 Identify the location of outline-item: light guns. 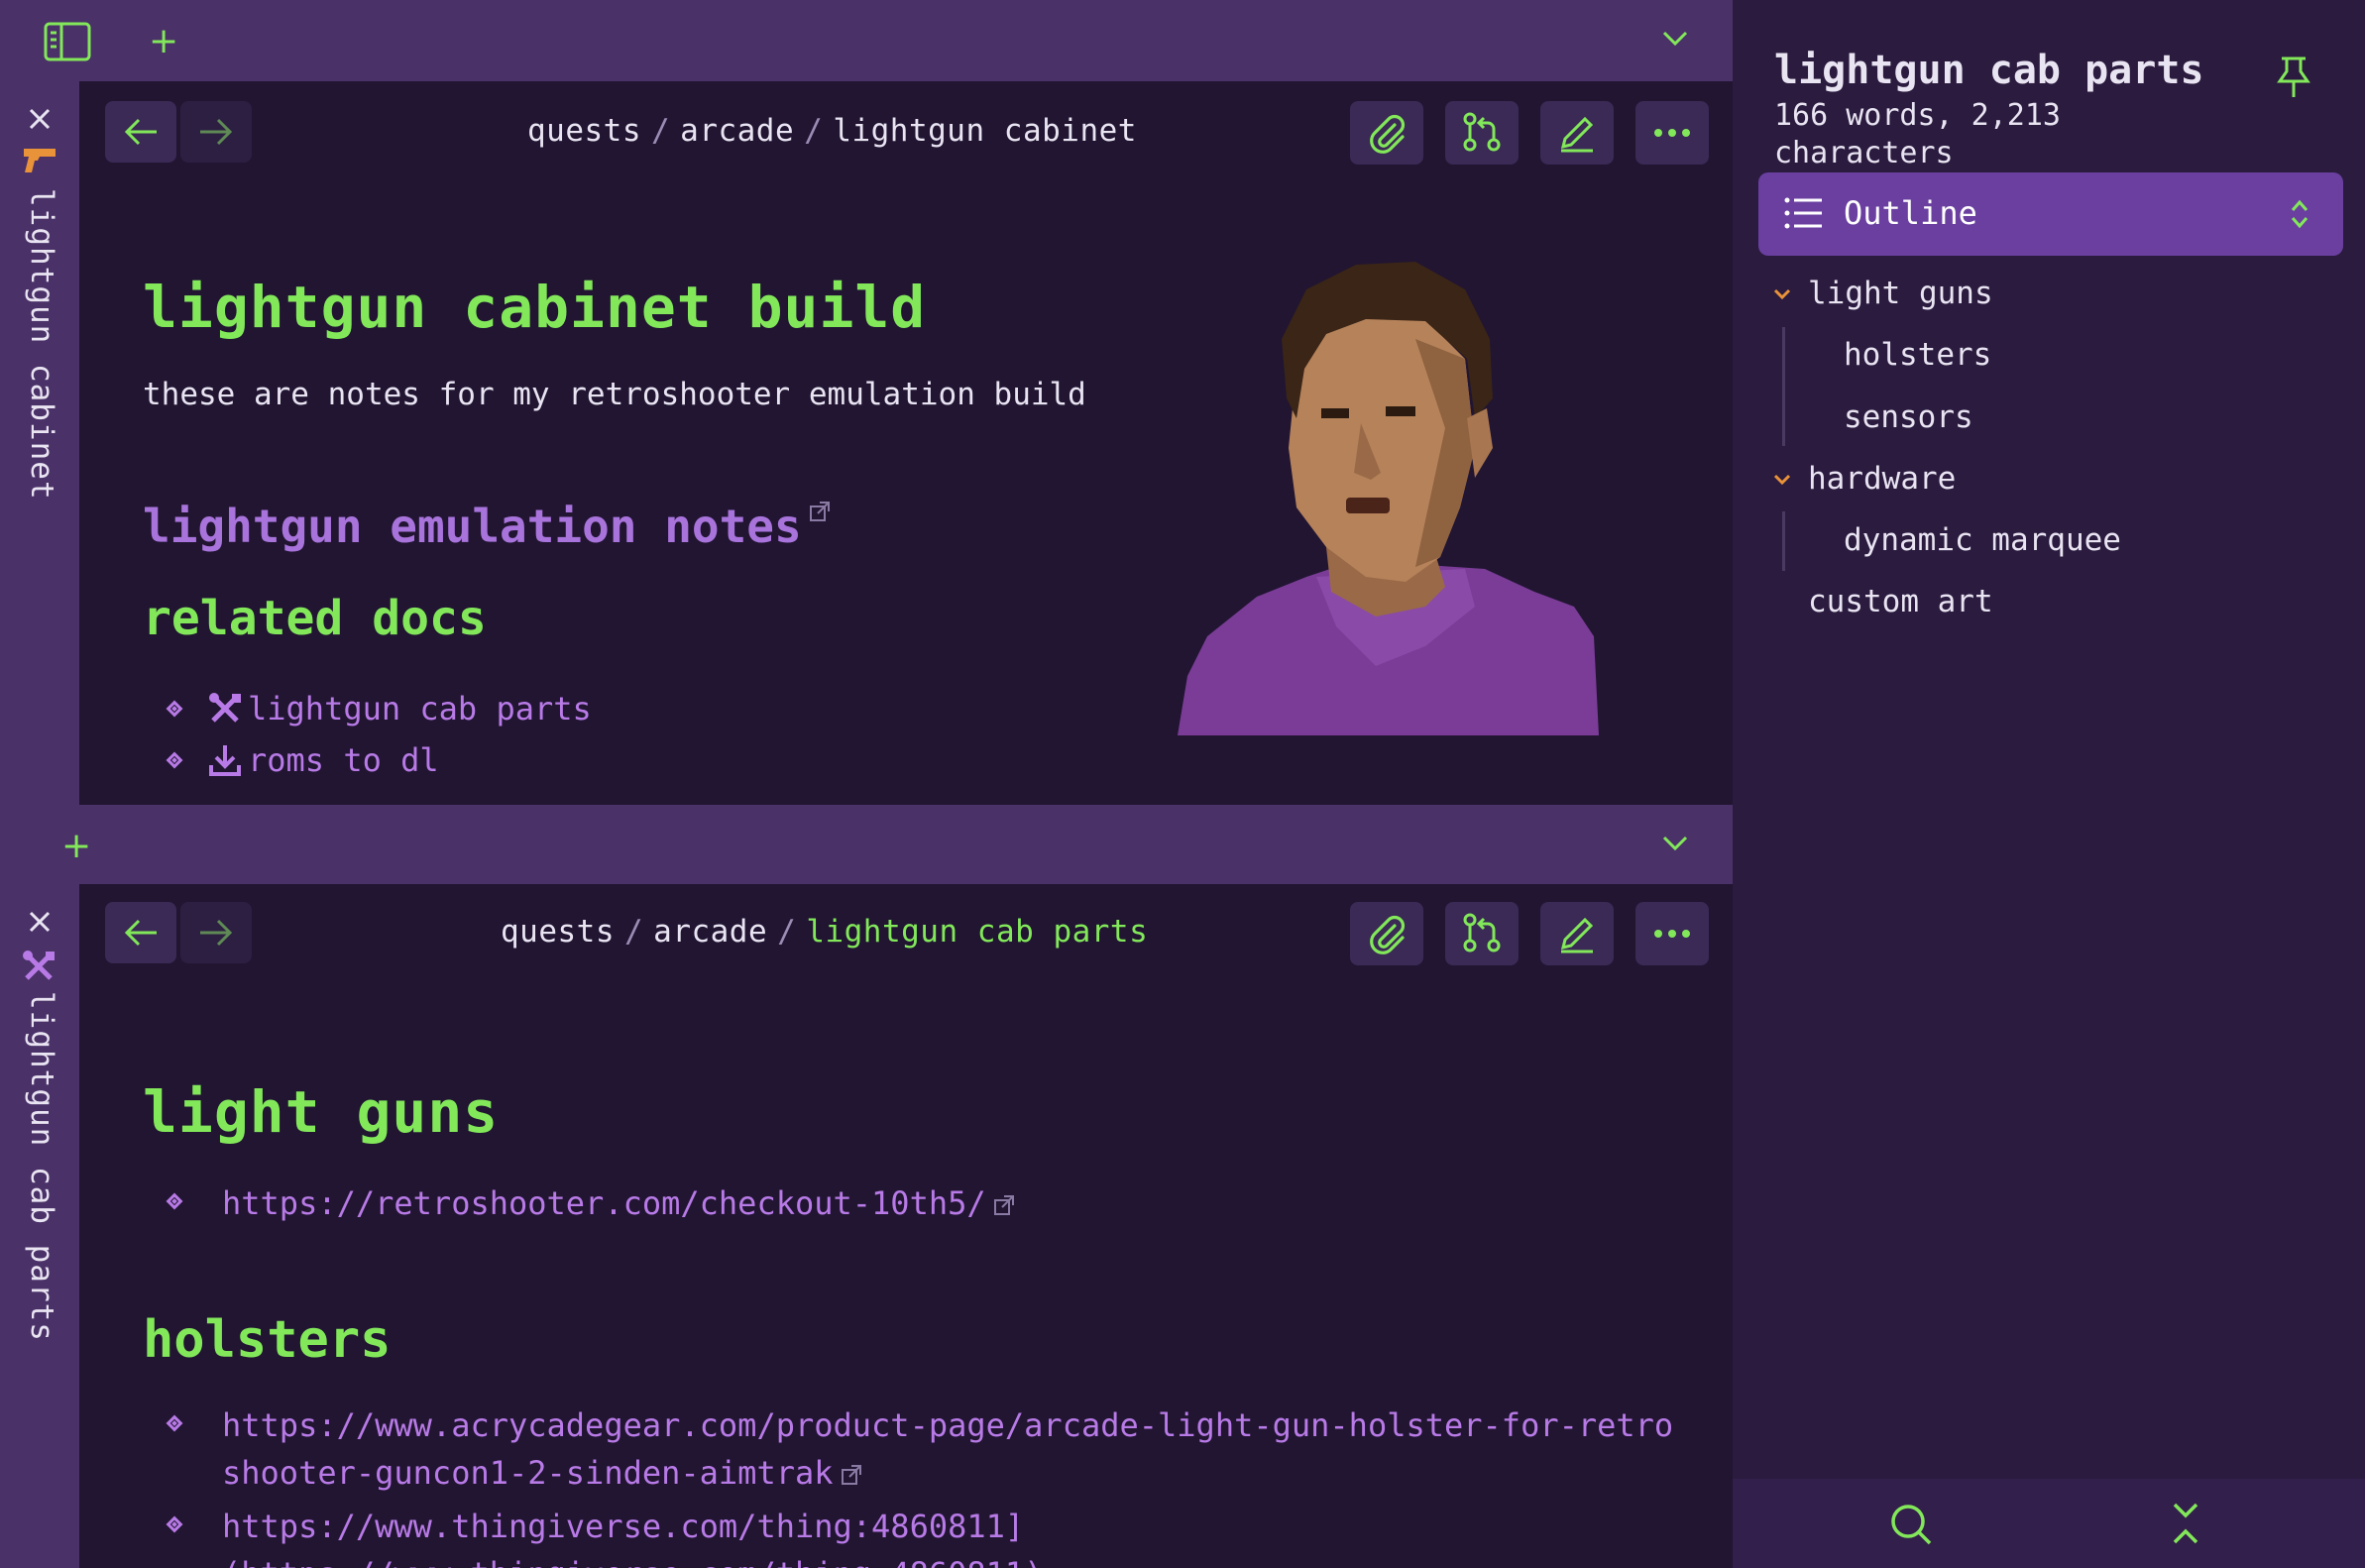
(1900, 293).